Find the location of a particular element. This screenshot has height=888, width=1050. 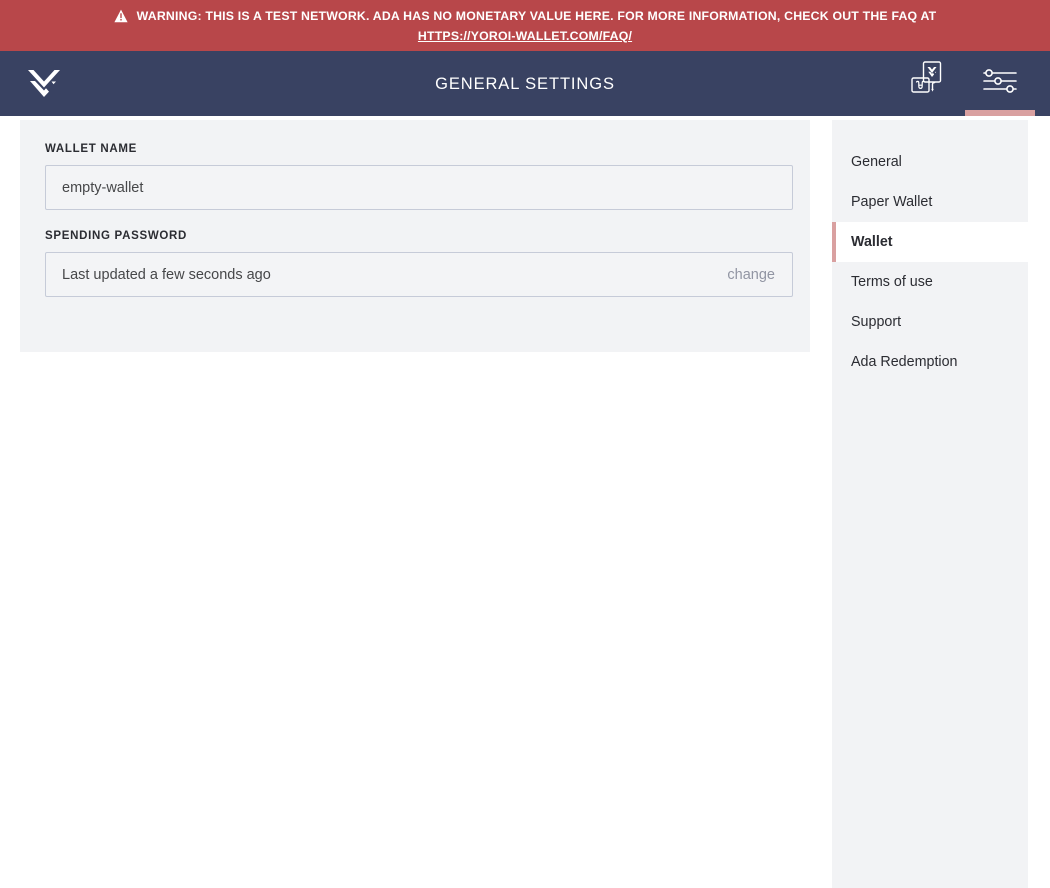

wallet-switch-icon is located at coordinates (928, 83).